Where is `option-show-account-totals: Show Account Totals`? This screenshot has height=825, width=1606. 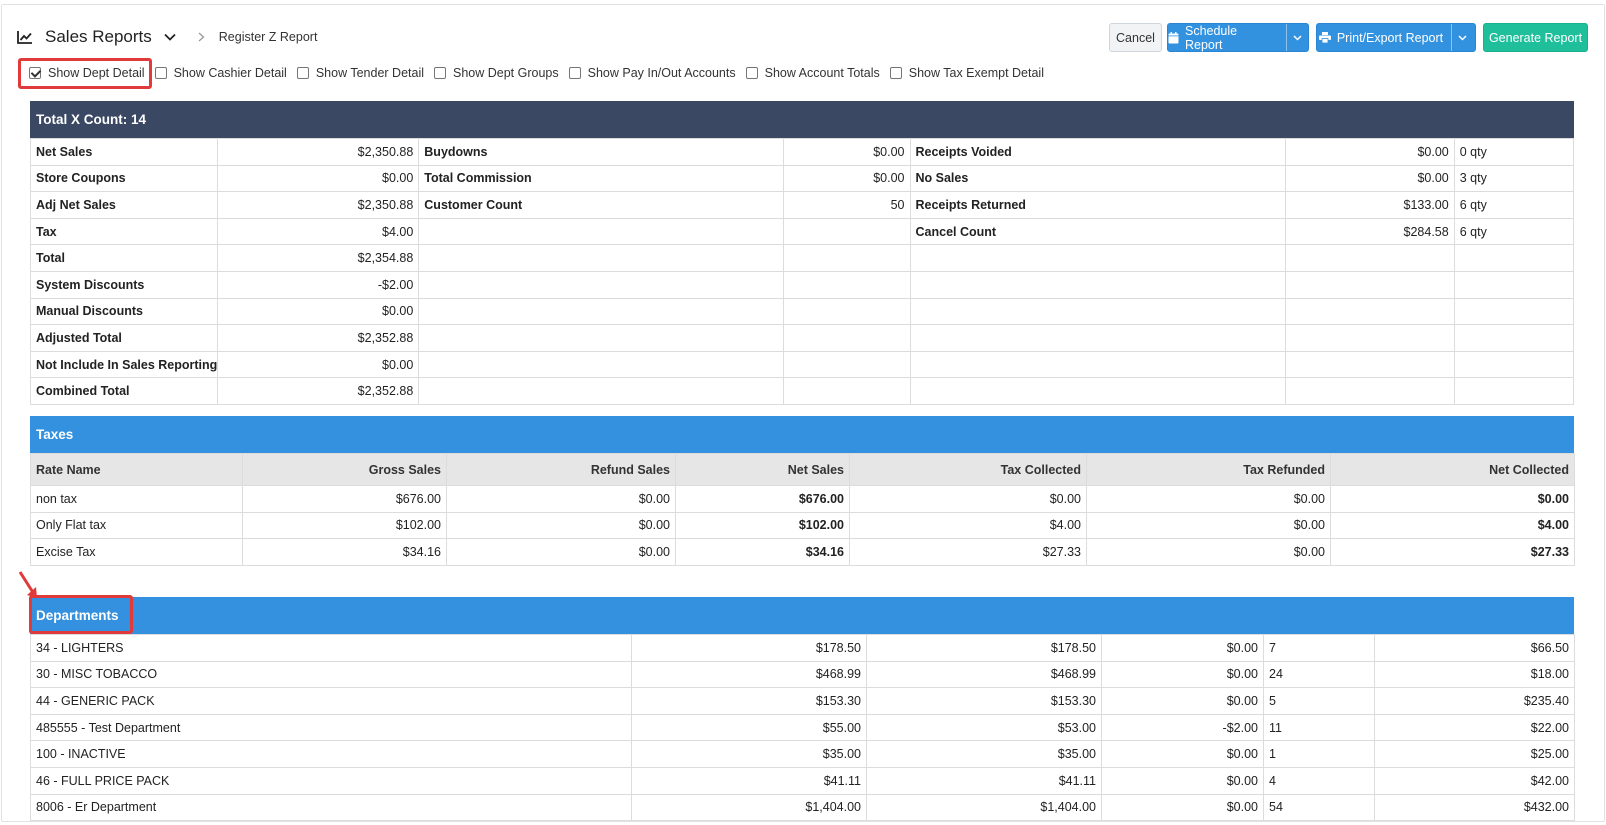 option-show-account-totals: Show Account Totals is located at coordinates (812, 73).